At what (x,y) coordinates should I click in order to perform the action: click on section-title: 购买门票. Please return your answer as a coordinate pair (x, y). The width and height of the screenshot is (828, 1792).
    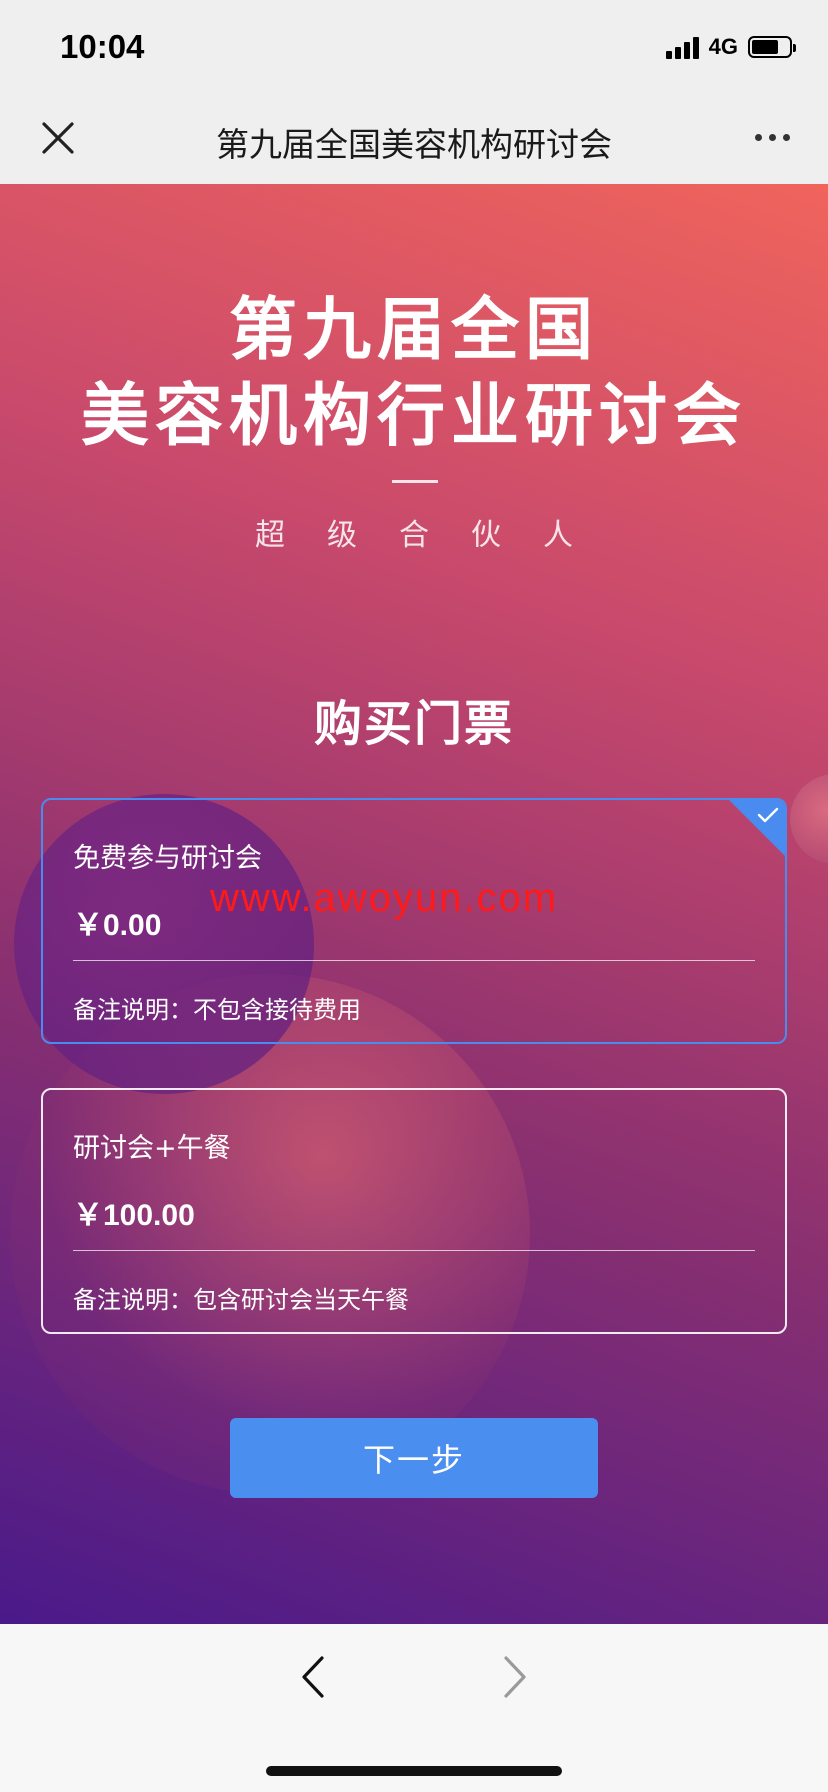
    Looking at the image, I should click on (413, 724).